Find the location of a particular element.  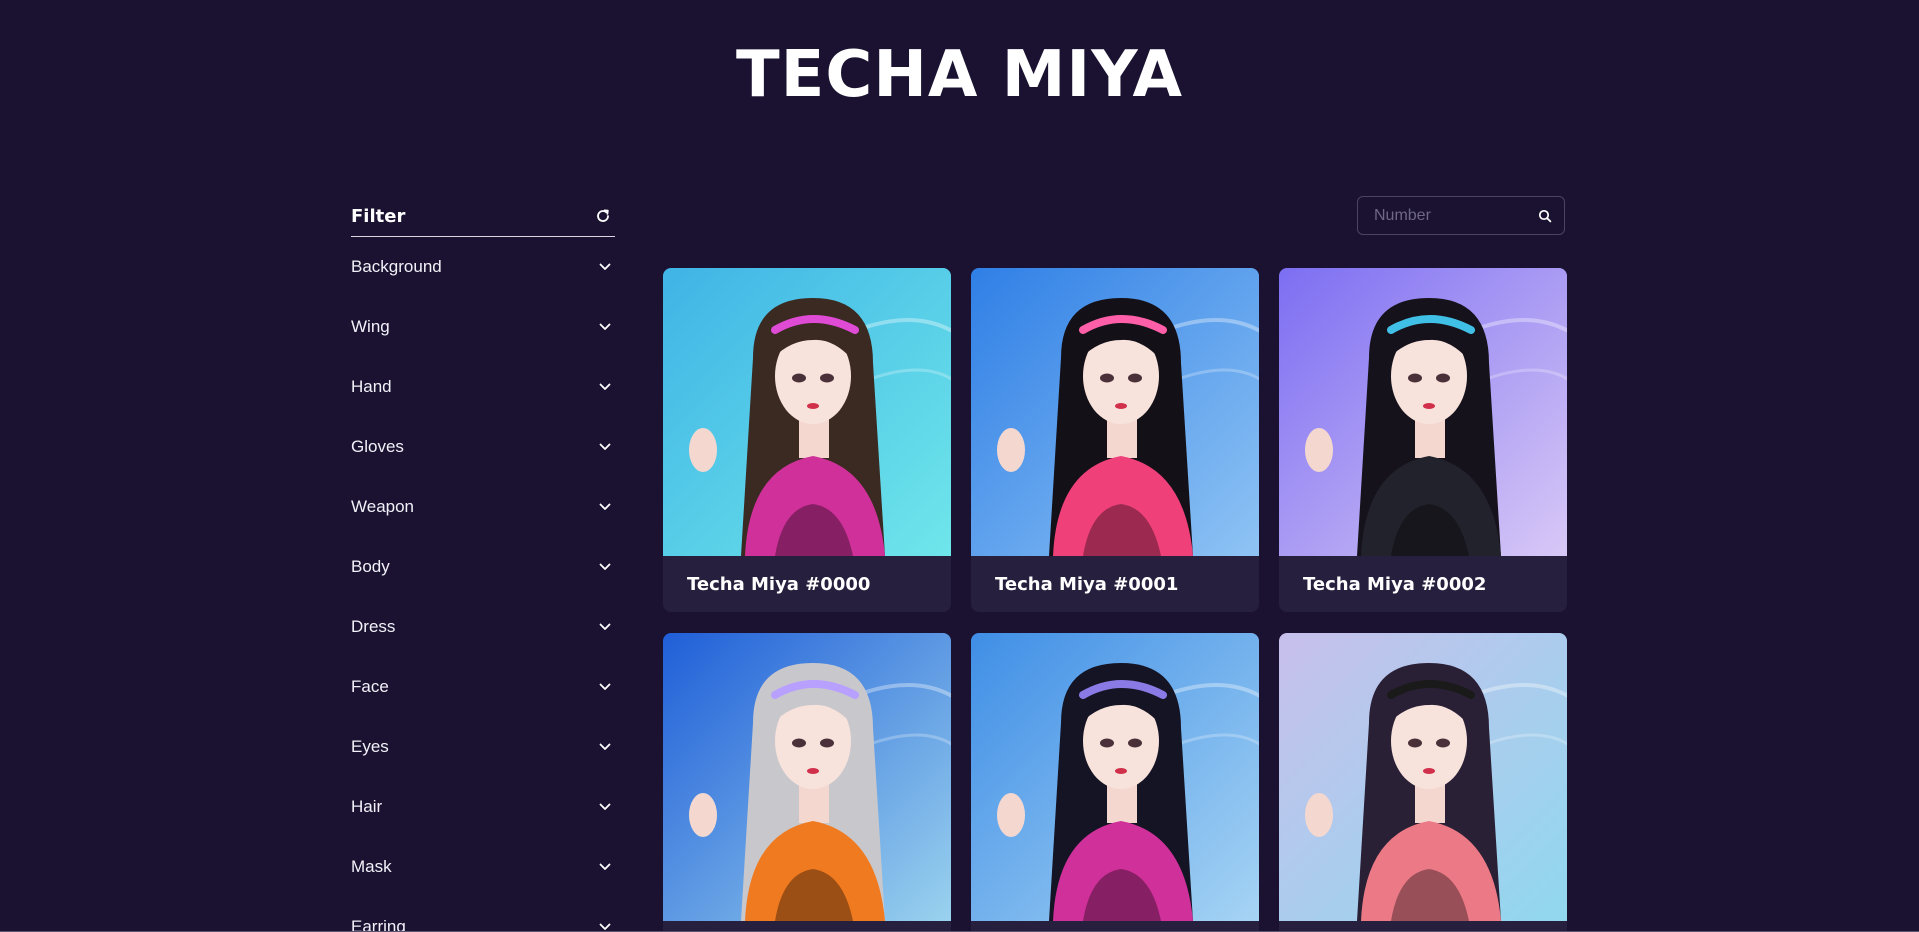

filter-item-background: Background is located at coordinates (483, 267).